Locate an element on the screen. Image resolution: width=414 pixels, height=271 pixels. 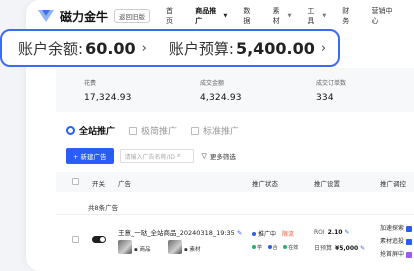
nav-item-label: 数据 is located at coordinates (247, 16).